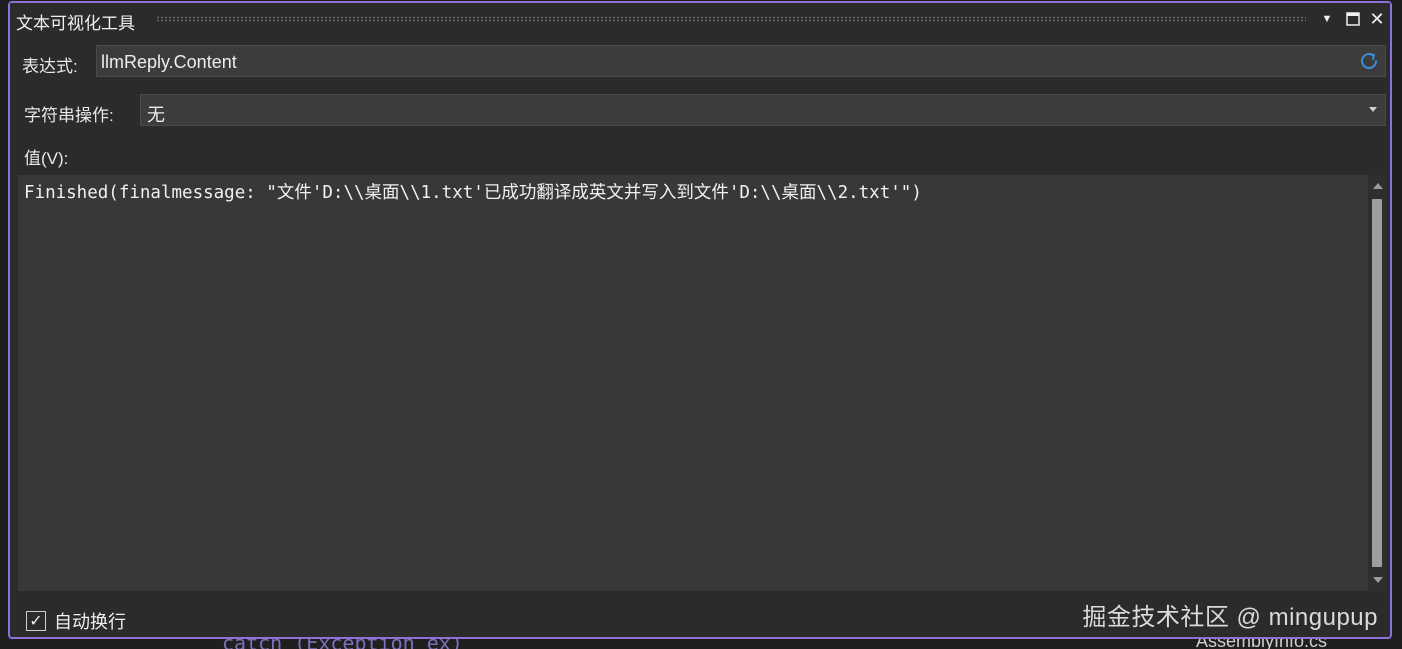  Describe the element at coordinates (90, 622) in the screenshot. I see `word-wrap-label: 自动换行` at that location.